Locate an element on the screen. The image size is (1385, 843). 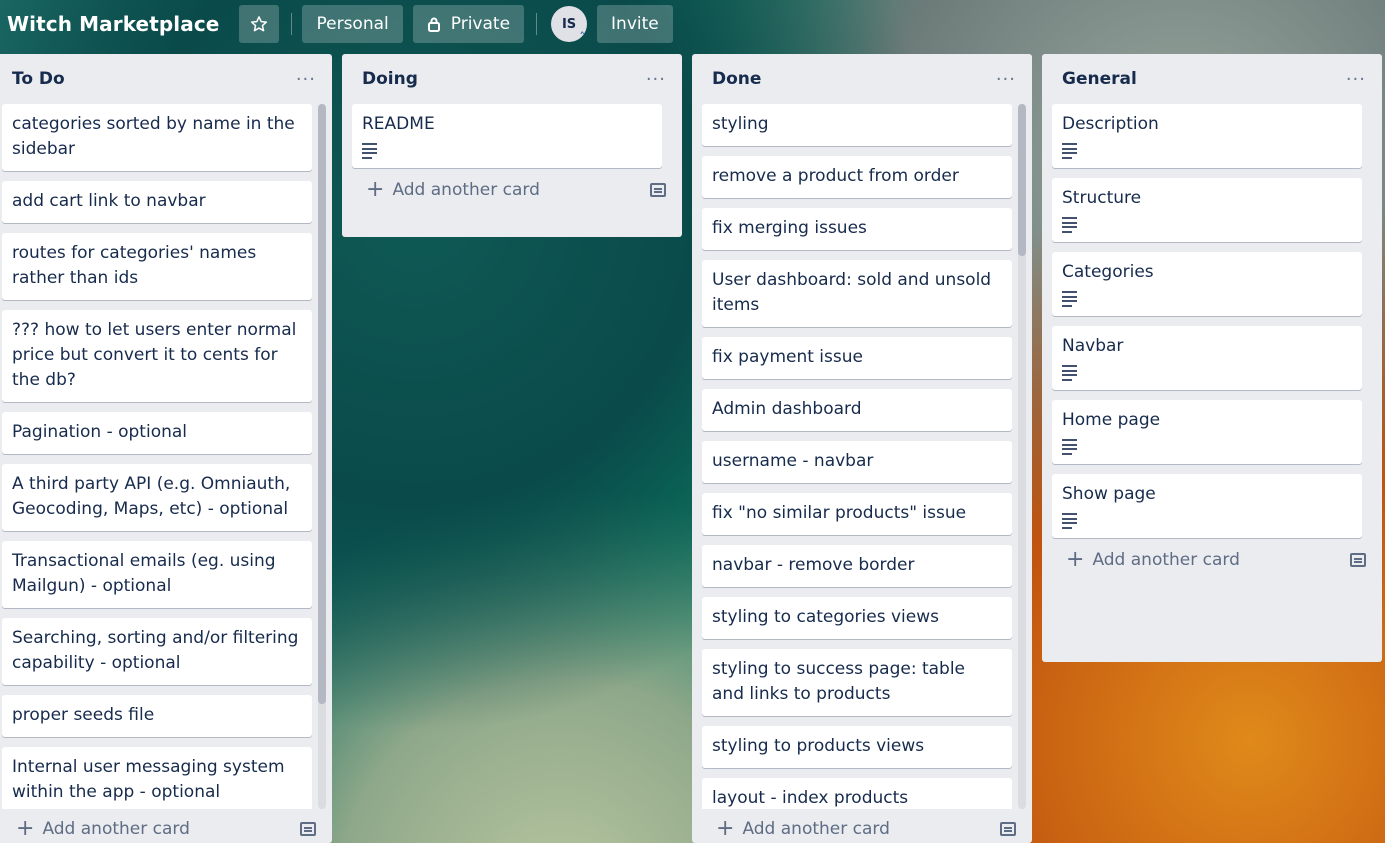
star-icon is located at coordinates (259, 24).